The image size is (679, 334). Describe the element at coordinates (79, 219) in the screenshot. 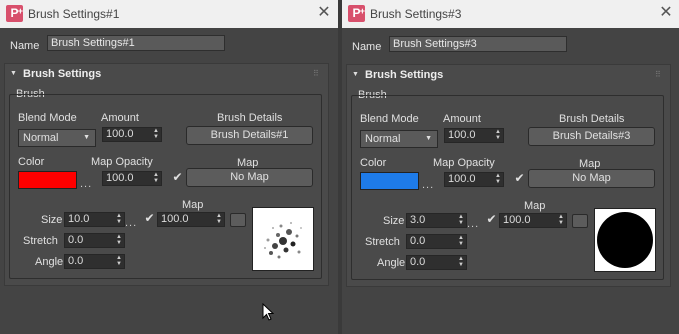

I see `size-value: 10.0` at that location.